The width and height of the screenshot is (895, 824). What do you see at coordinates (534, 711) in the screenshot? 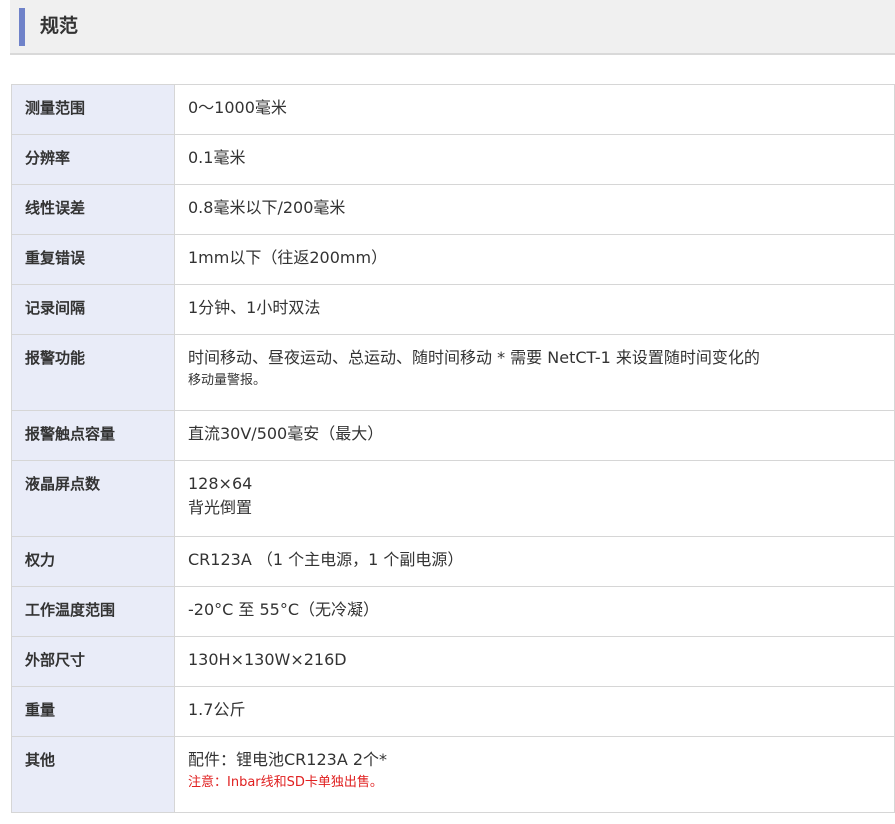
I see `row-value: 1.7公斤` at bounding box center [534, 711].